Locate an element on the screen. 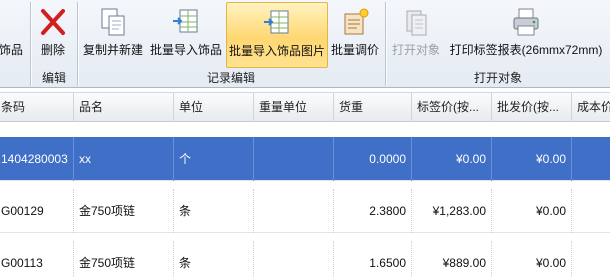 This screenshot has height=277, width=610. batch-import-items-label: 批量导入饰品 is located at coordinates (185, 50).